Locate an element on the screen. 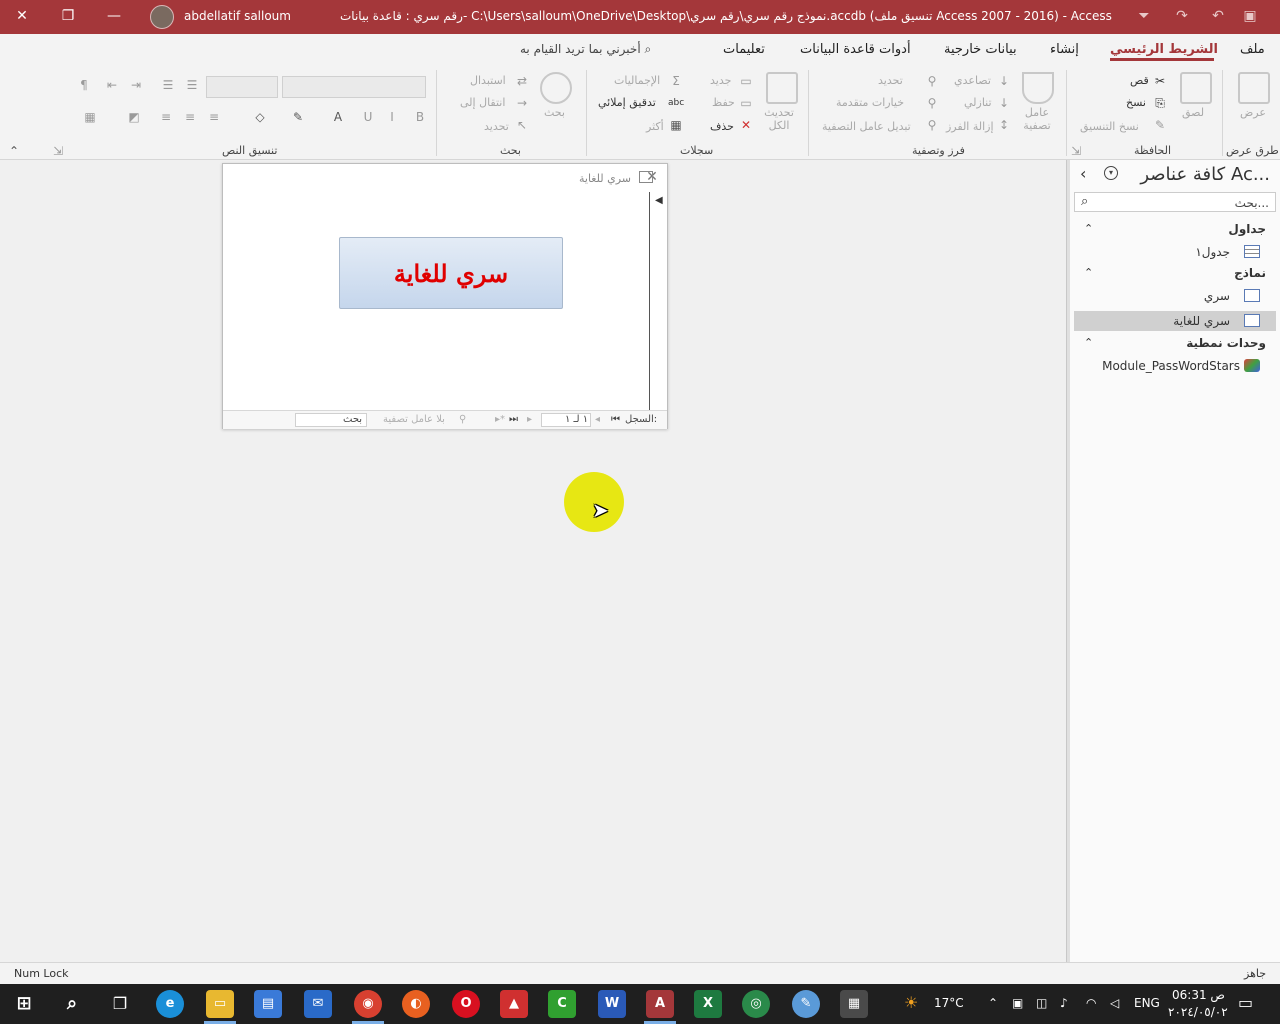 Image resolution: width=1280 pixels, height=1024 pixels. top-secret-button: سري للغاية is located at coordinates (451, 273).